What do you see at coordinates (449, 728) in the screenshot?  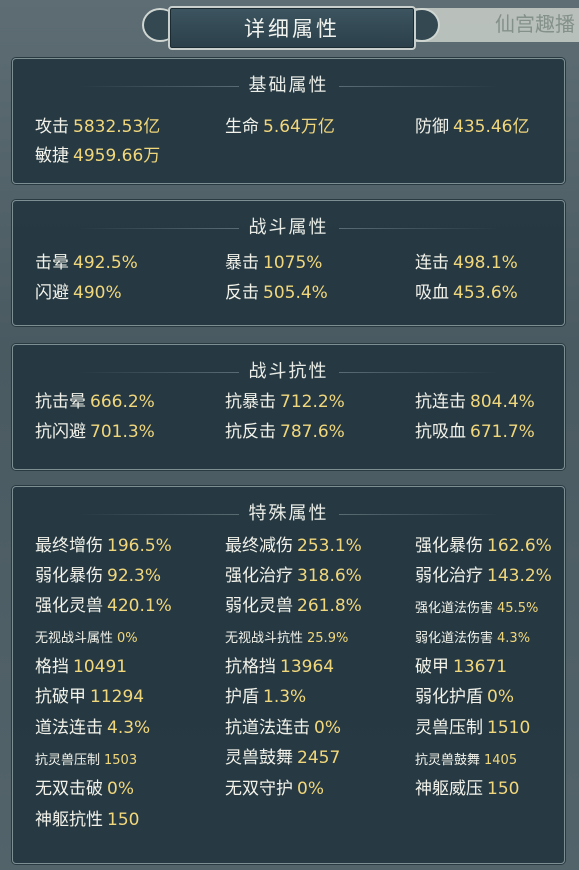 I see `attribute-label: 灵兽压制` at bounding box center [449, 728].